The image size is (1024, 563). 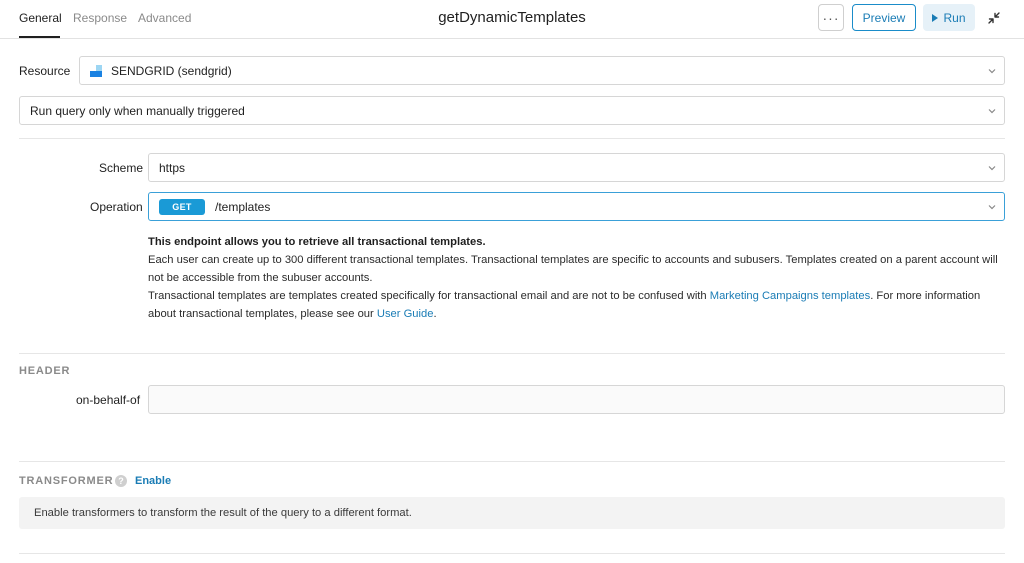 What do you see at coordinates (182, 206) in the screenshot?
I see `http-method-badge: GET` at bounding box center [182, 206].